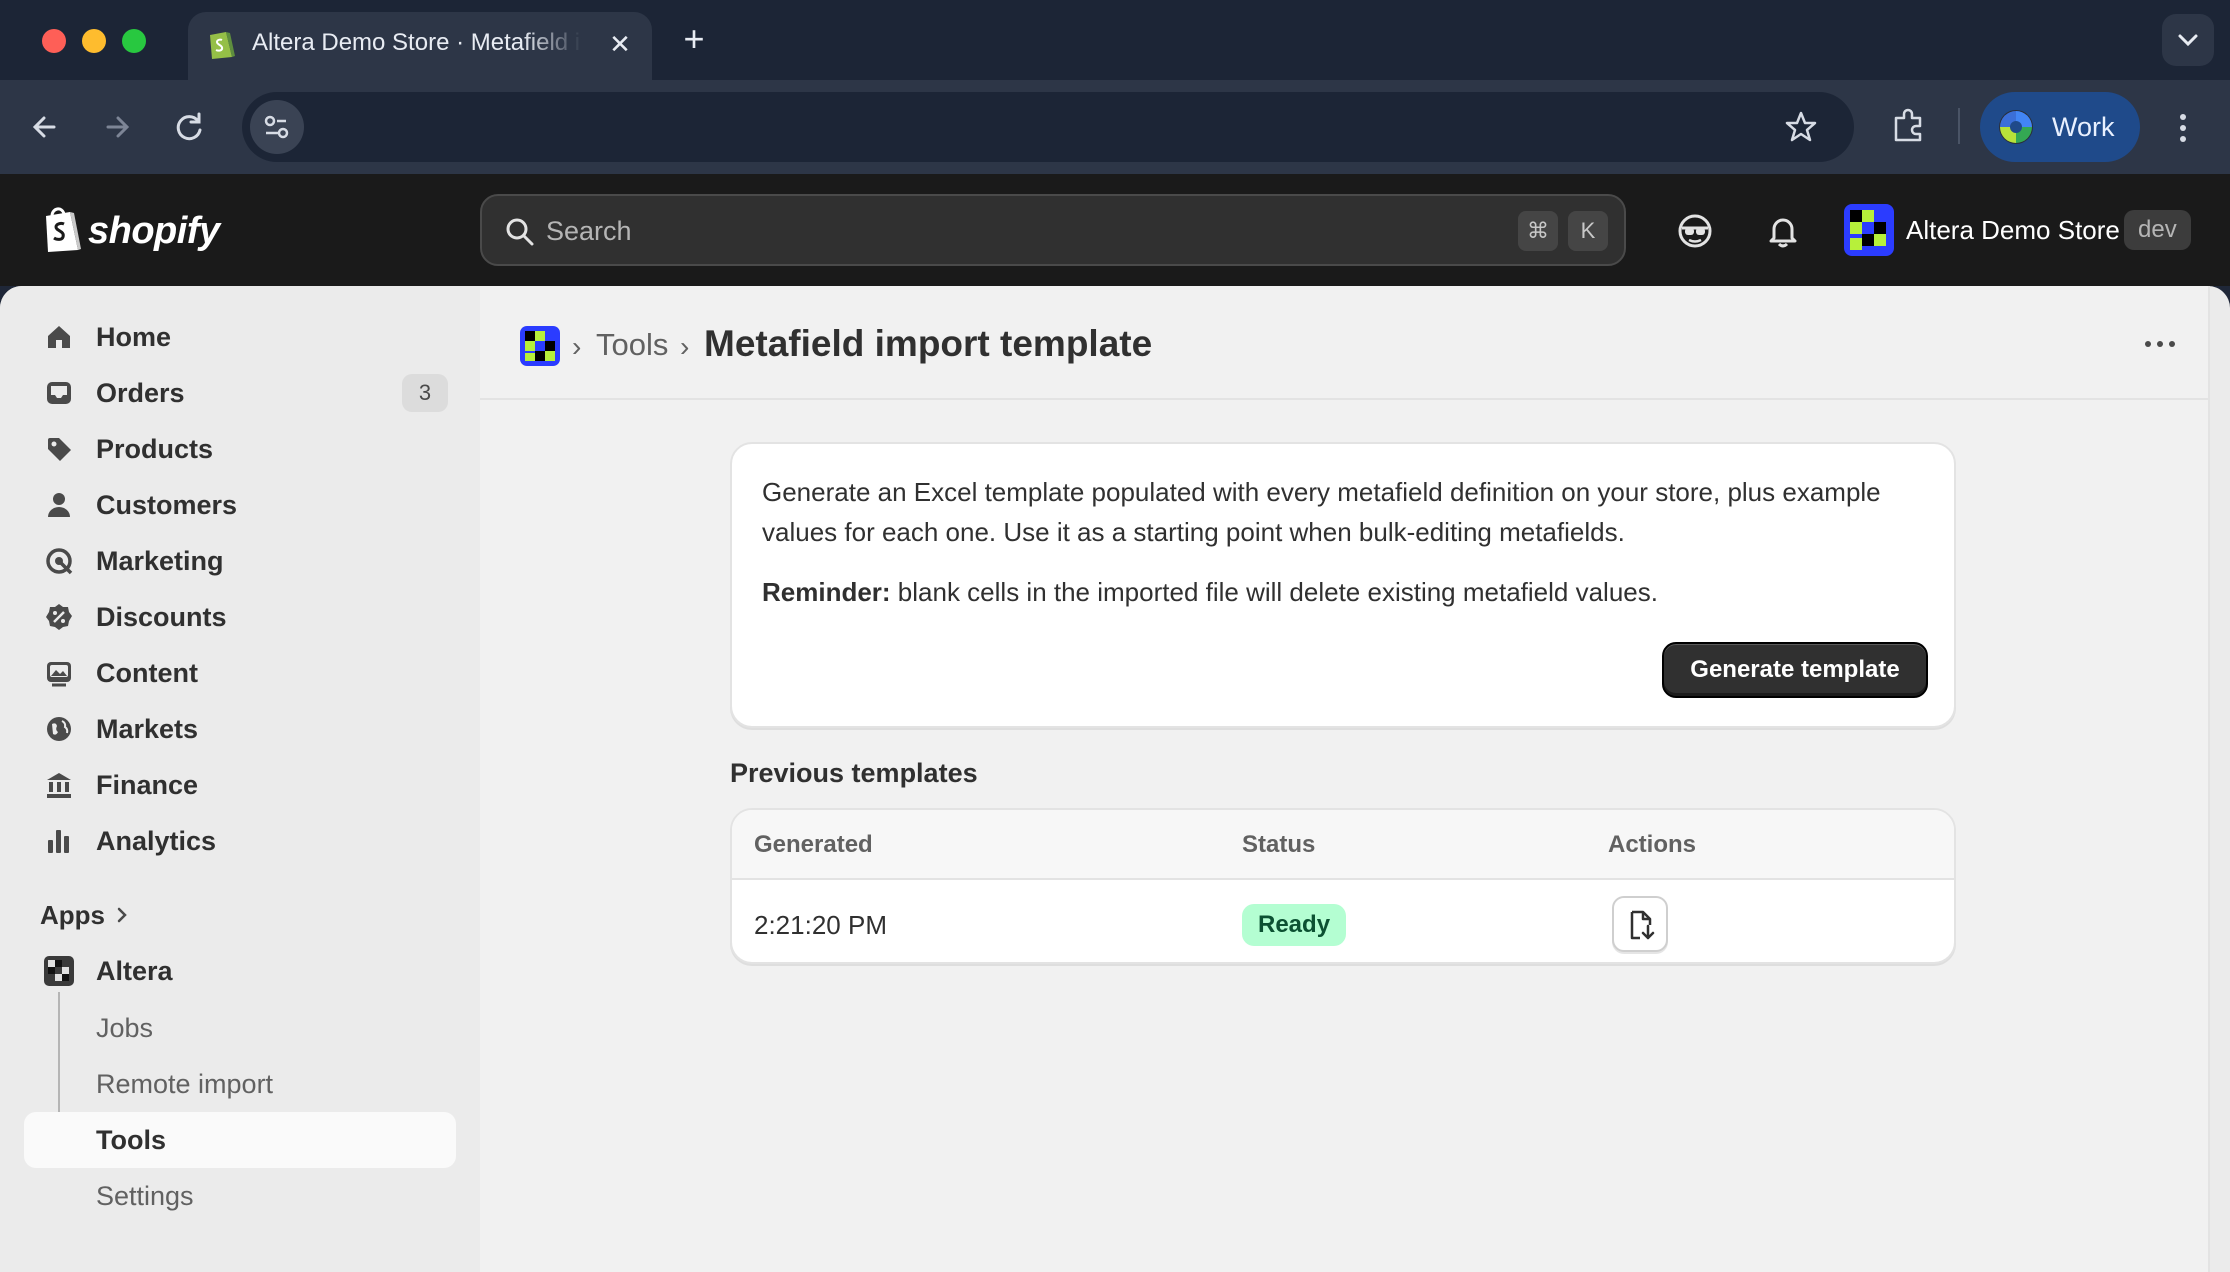  Describe the element at coordinates (928, 343) in the screenshot. I see `page-title: Metafield import template` at that location.